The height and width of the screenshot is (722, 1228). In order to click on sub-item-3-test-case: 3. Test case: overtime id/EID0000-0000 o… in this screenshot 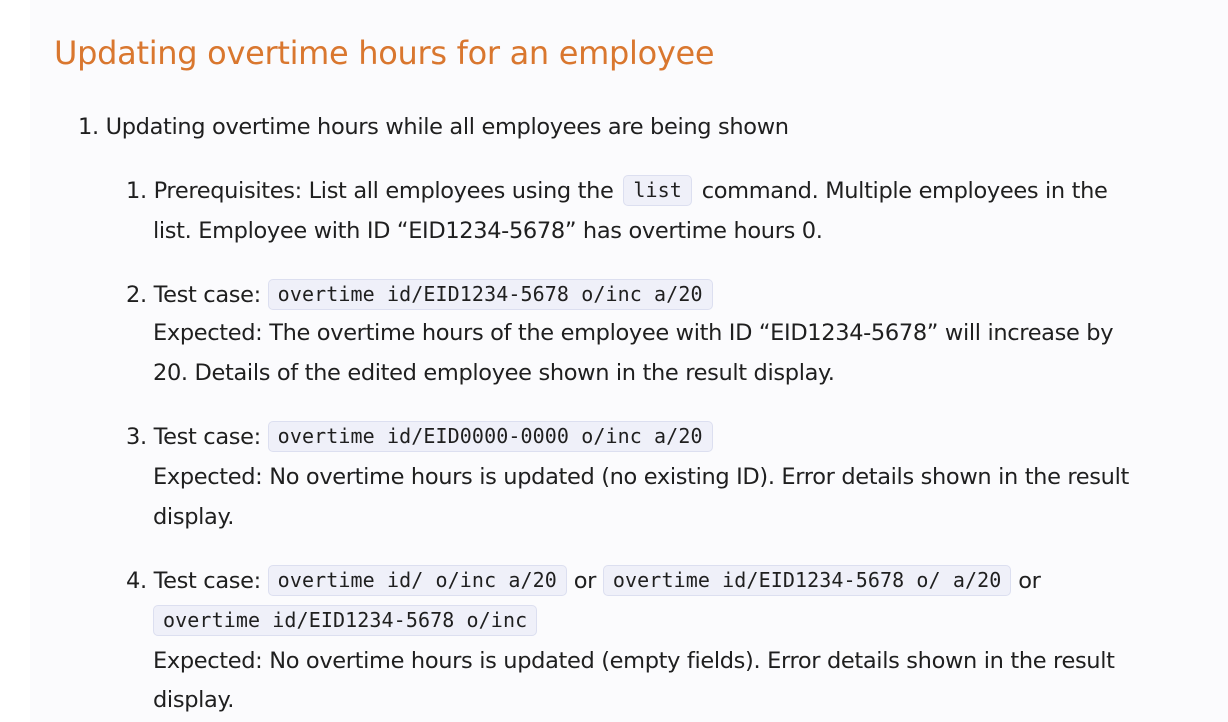, I will do `click(419, 436)`.